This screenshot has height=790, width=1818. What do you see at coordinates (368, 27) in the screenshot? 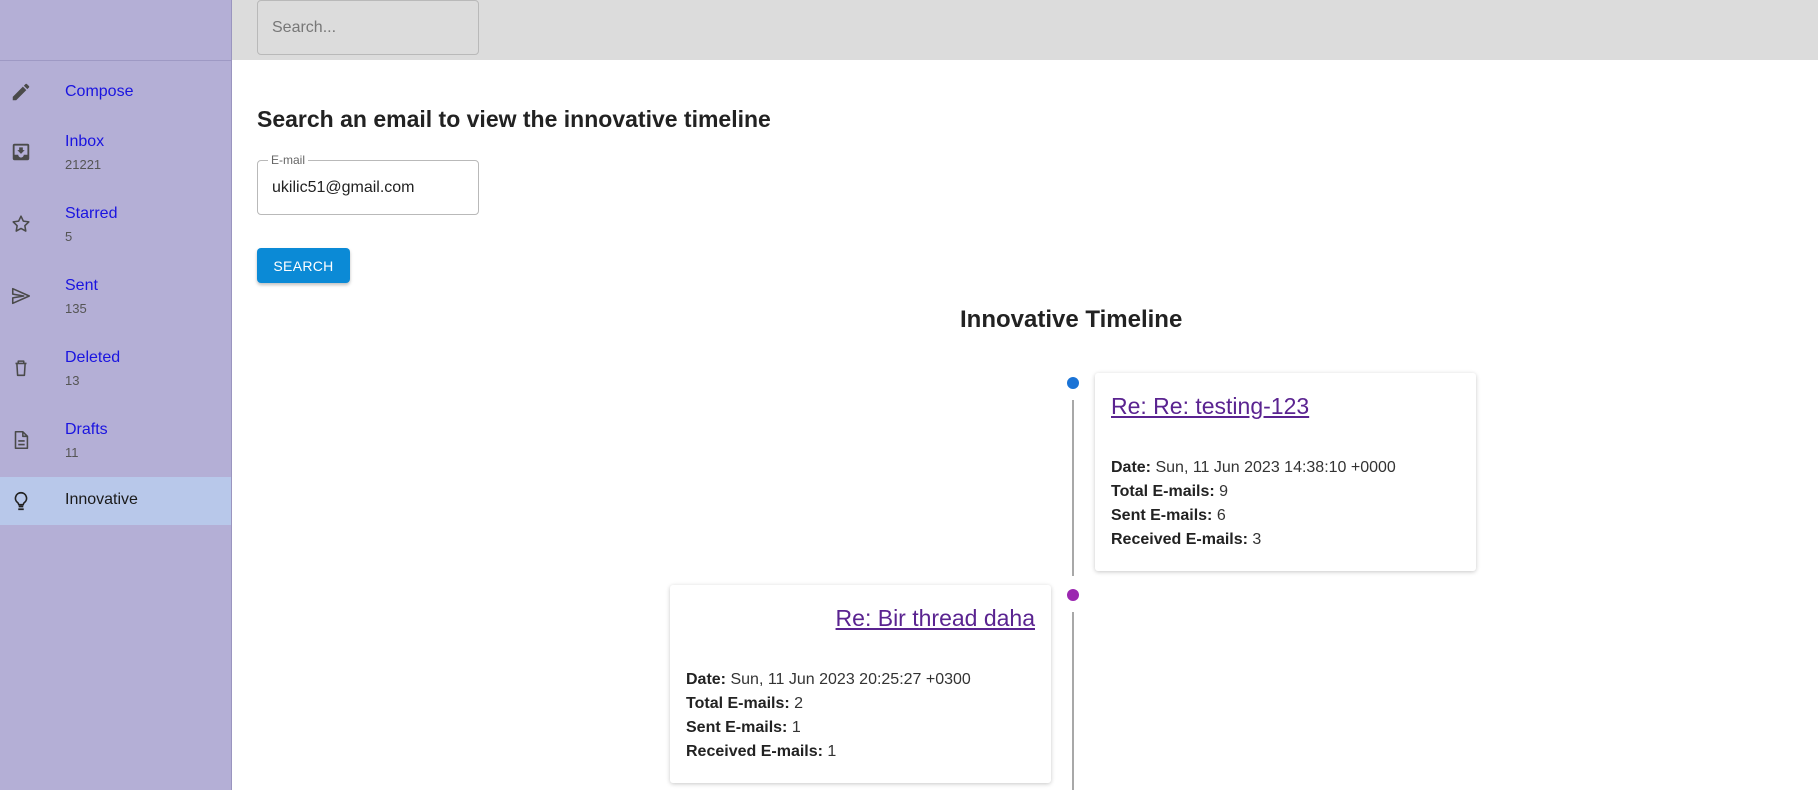
I see `search-input` at bounding box center [368, 27].